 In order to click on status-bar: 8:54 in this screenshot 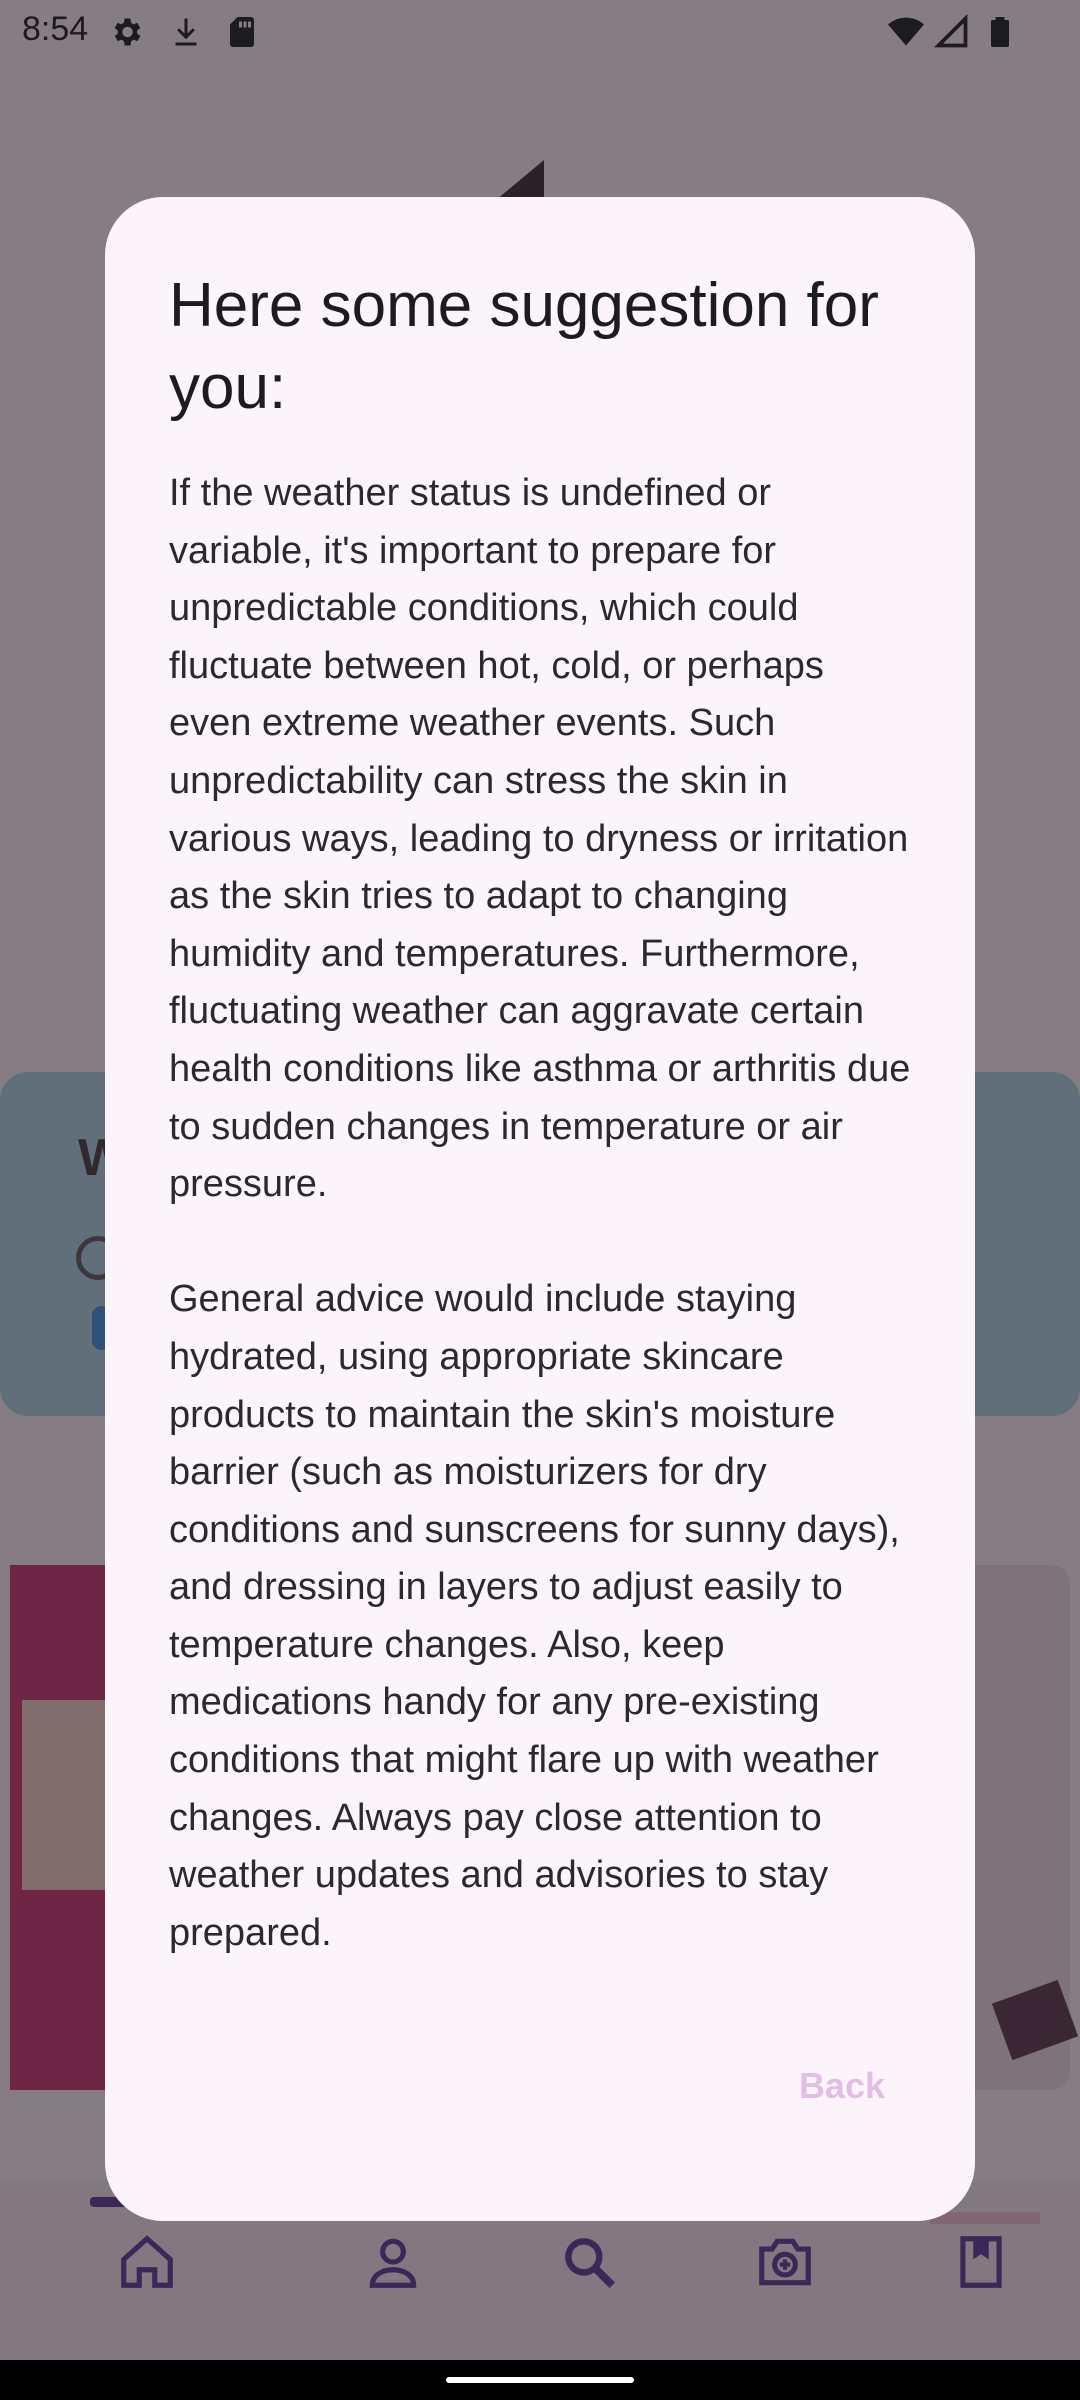, I will do `click(540, 32)`.